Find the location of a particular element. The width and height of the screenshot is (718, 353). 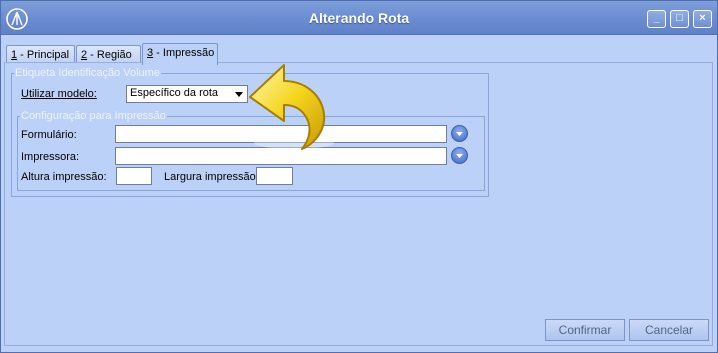

formulario-label: Formulário: is located at coordinates (49, 135).